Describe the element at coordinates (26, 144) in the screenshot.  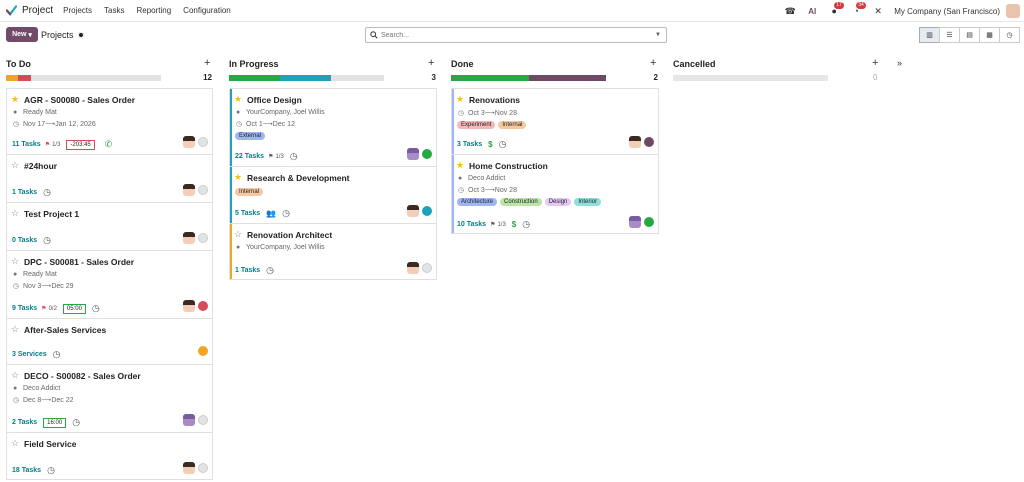
I see `tasks-count-link: 11 Tasks` at that location.